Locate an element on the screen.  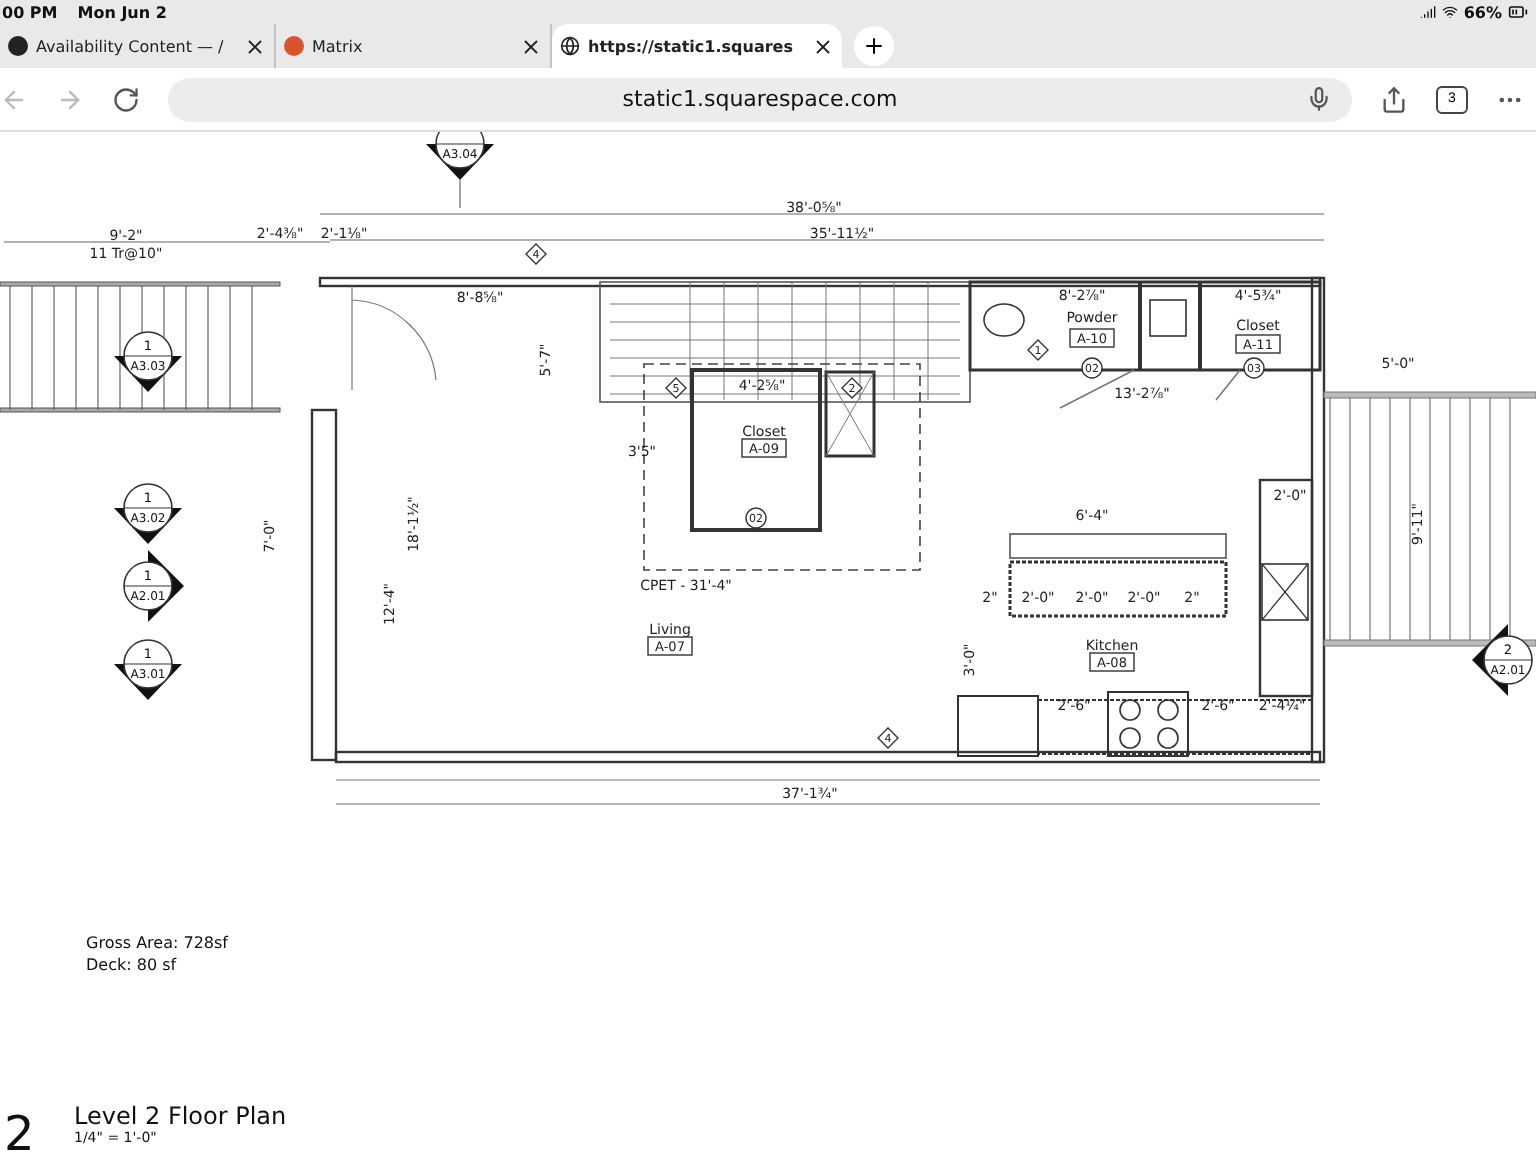
browser-tab: https://static1.squares is located at coordinates (697, 46).